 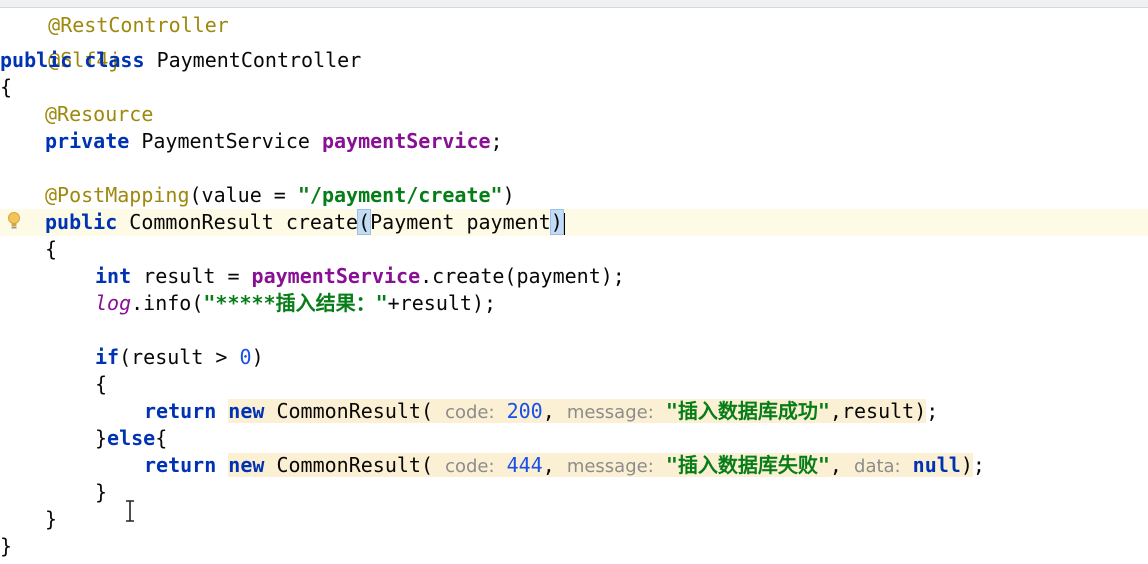 What do you see at coordinates (442, 303) in the screenshot?
I see `log-info-close: +result);` at bounding box center [442, 303].